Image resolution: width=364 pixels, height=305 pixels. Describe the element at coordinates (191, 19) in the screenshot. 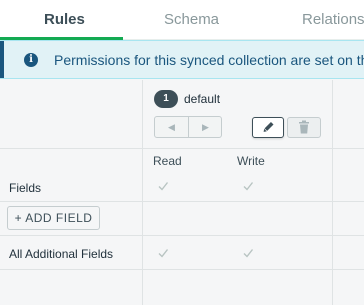

I see `tab-schema: Schema` at that location.